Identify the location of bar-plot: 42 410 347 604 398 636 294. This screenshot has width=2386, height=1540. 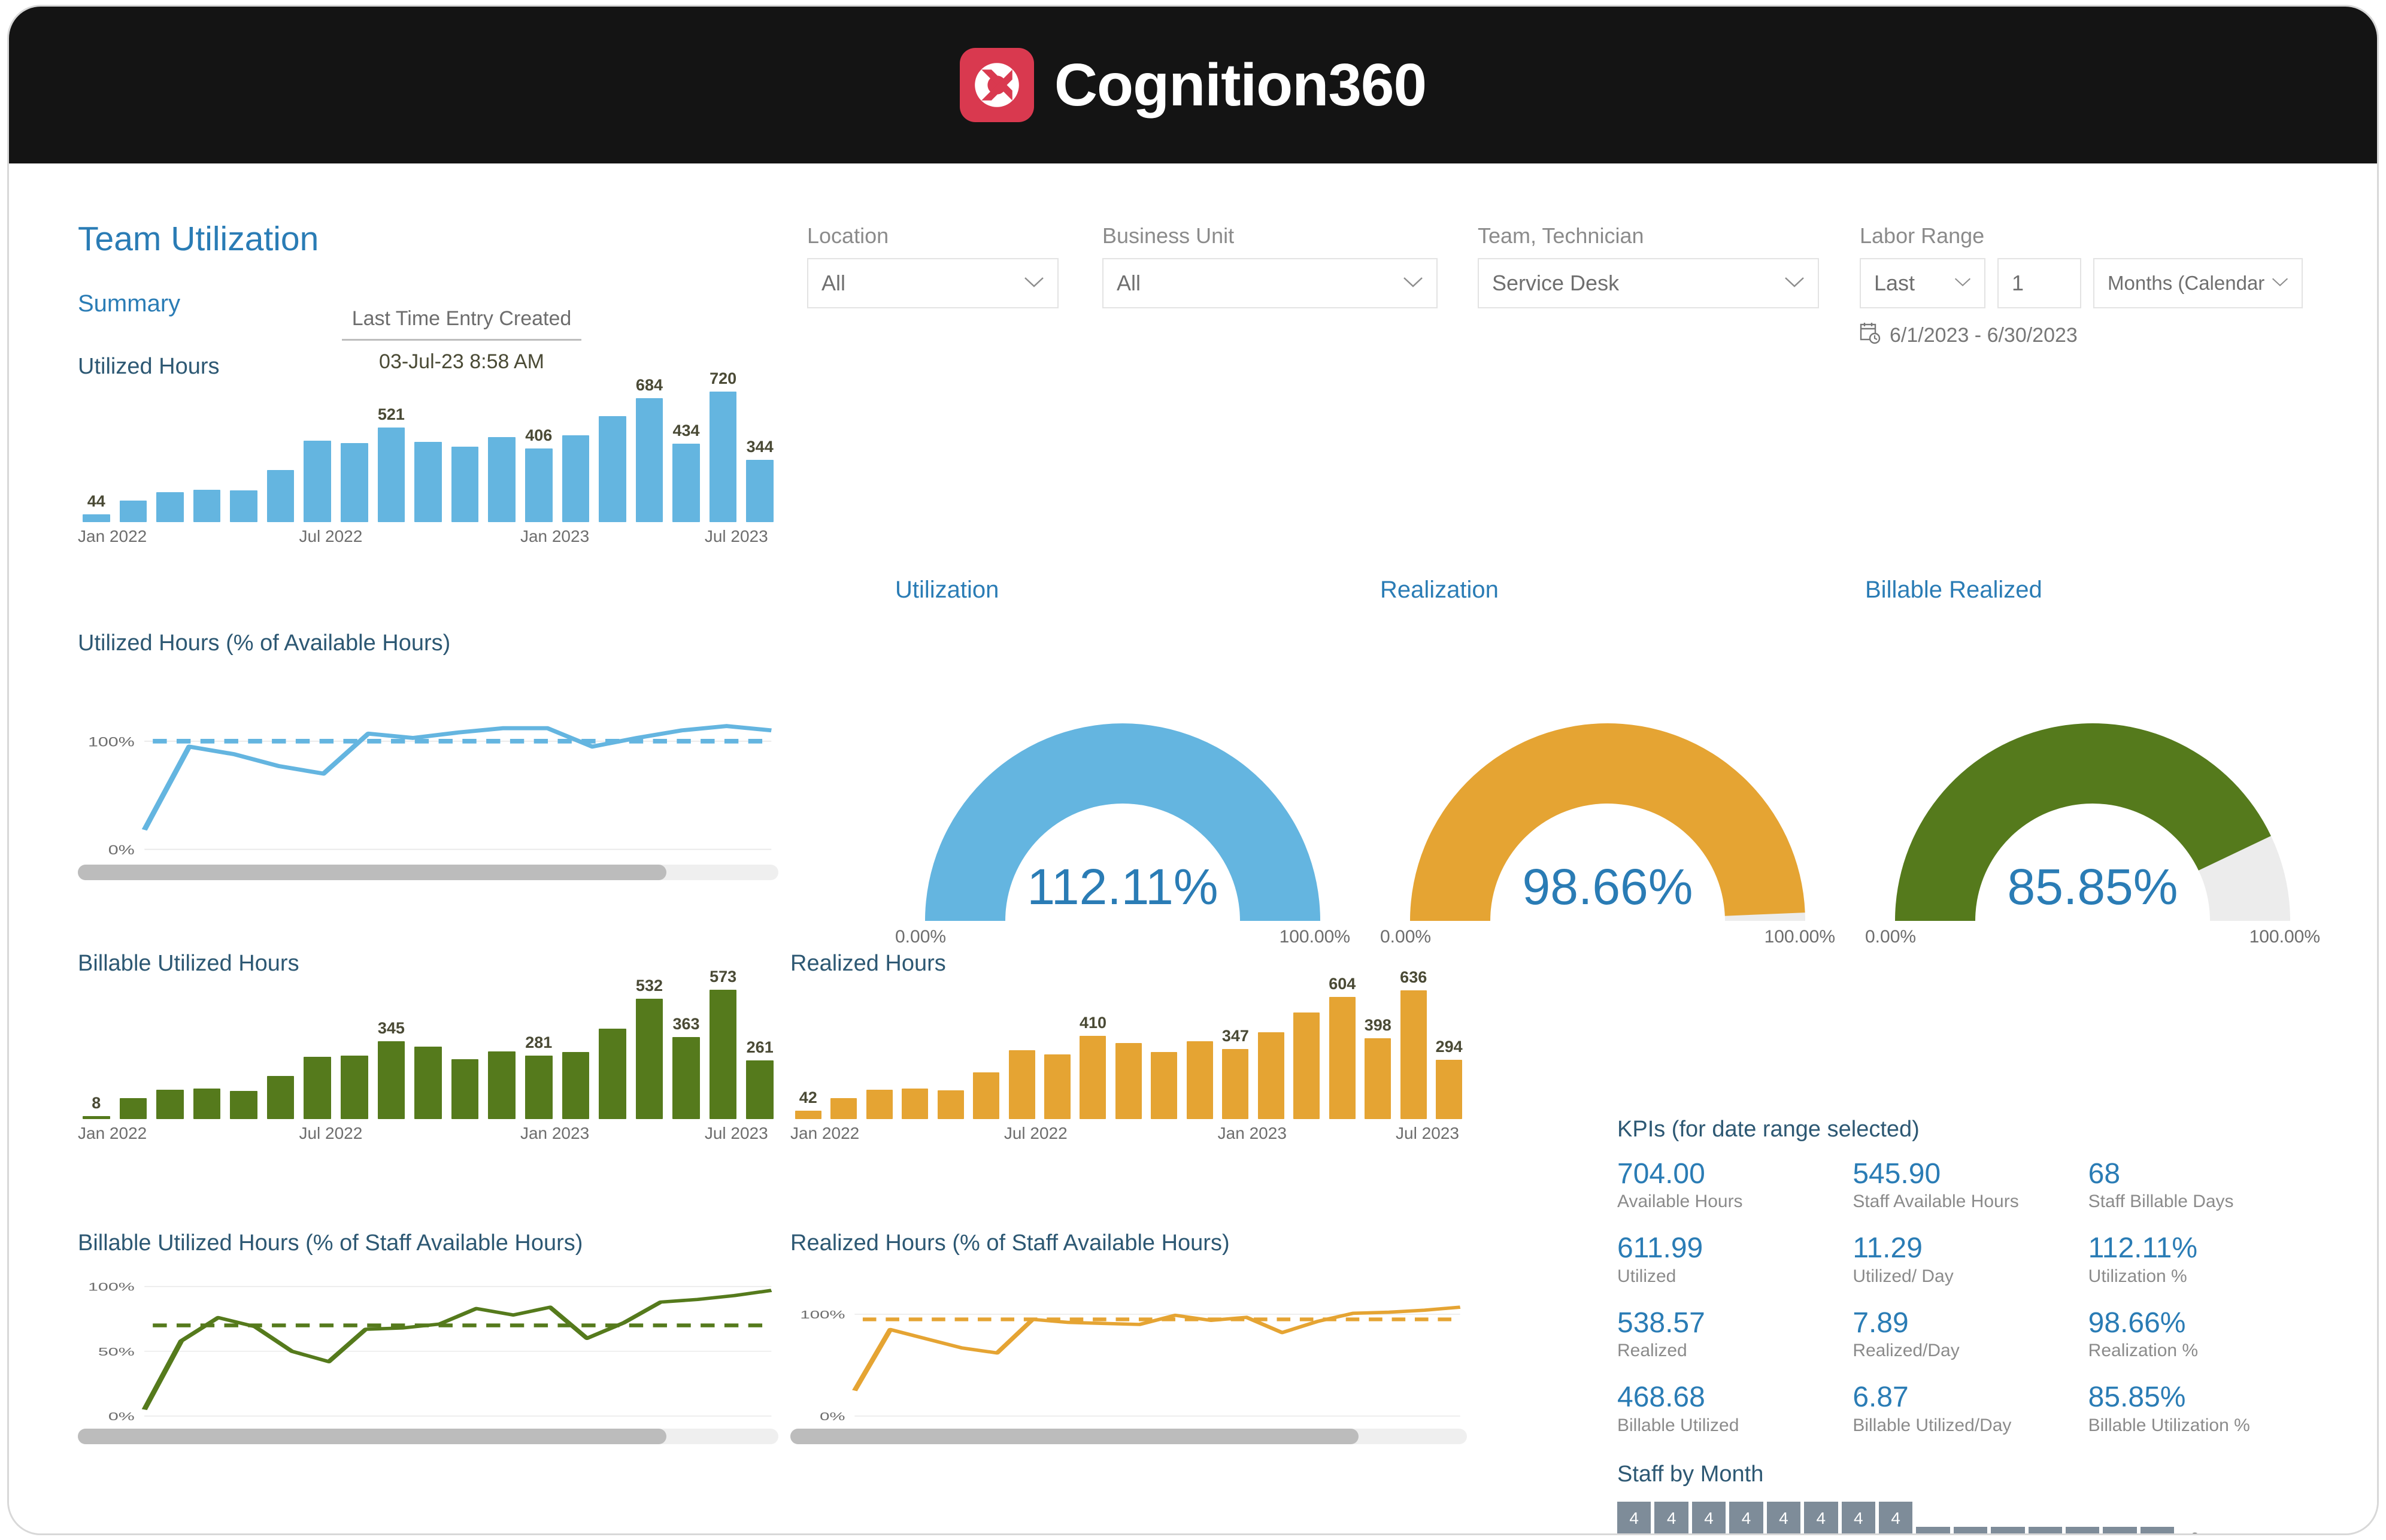
(1128, 1043).